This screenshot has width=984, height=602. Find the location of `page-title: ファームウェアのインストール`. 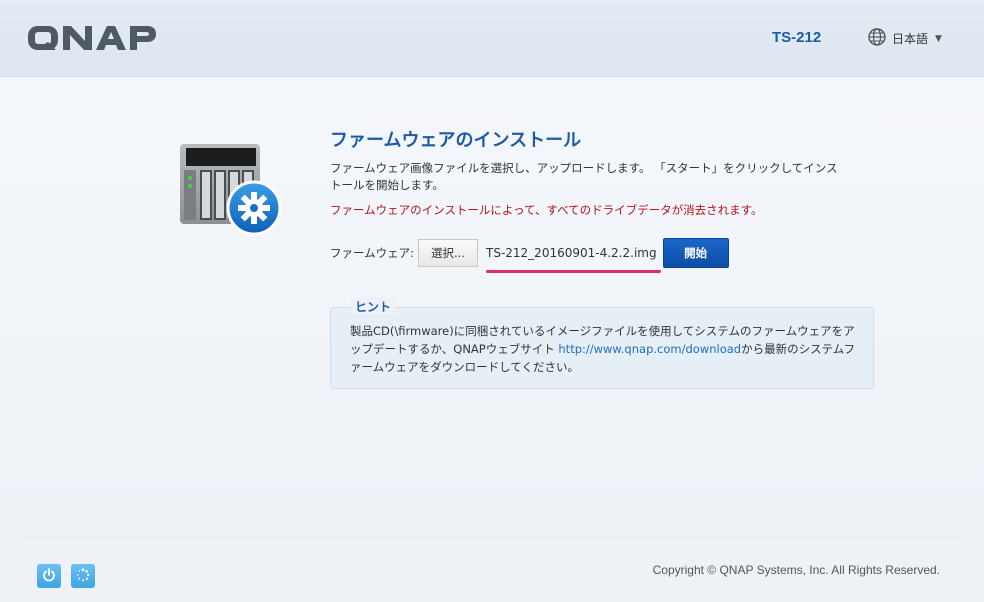

page-title: ファームウェアのインストール is located at coordinates (456, 140).